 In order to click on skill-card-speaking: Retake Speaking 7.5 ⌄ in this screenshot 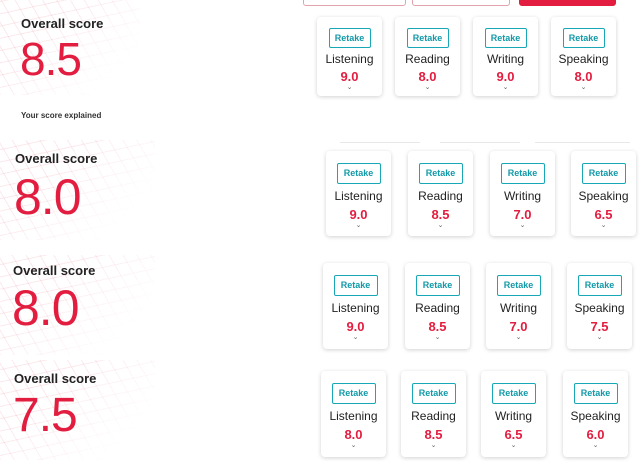, I will do `click(599, 306)`.